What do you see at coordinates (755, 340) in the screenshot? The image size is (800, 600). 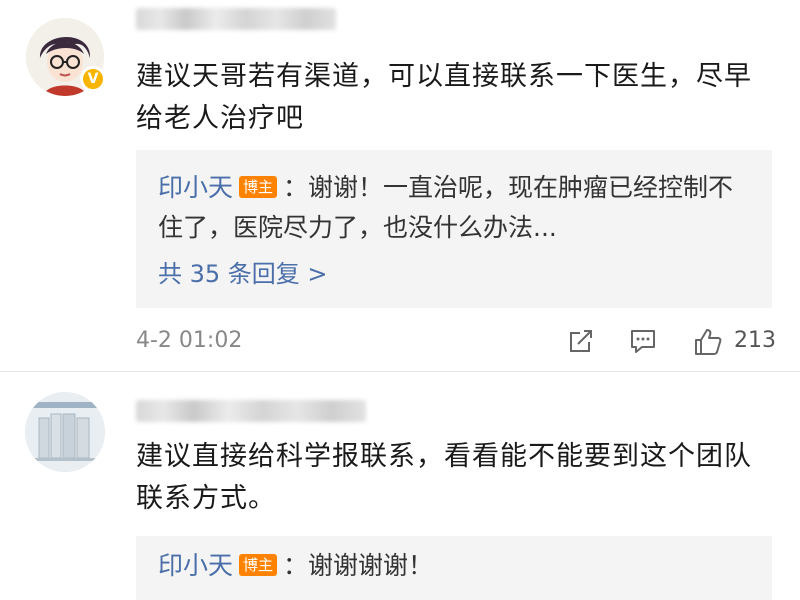 I see `like-count: 213` at bounding box center [755, 340].